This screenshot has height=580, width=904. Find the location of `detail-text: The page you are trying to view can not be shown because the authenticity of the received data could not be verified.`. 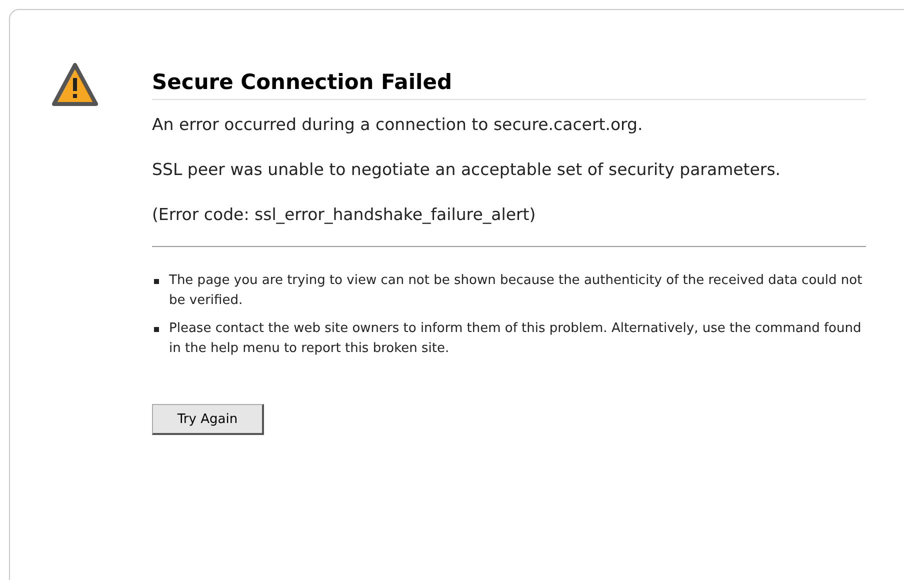

detail-text: The page you are trying to view can not be shown because the authenticity of the received data could not be verified. is located at coordinates (516, 291).